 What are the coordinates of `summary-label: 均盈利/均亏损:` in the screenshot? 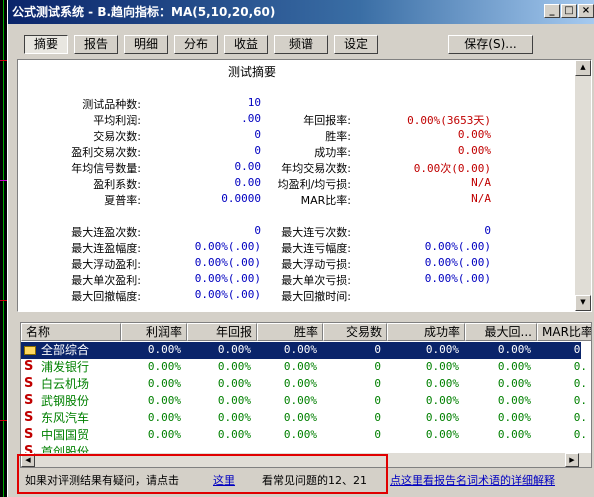 It's located at (314, 184).